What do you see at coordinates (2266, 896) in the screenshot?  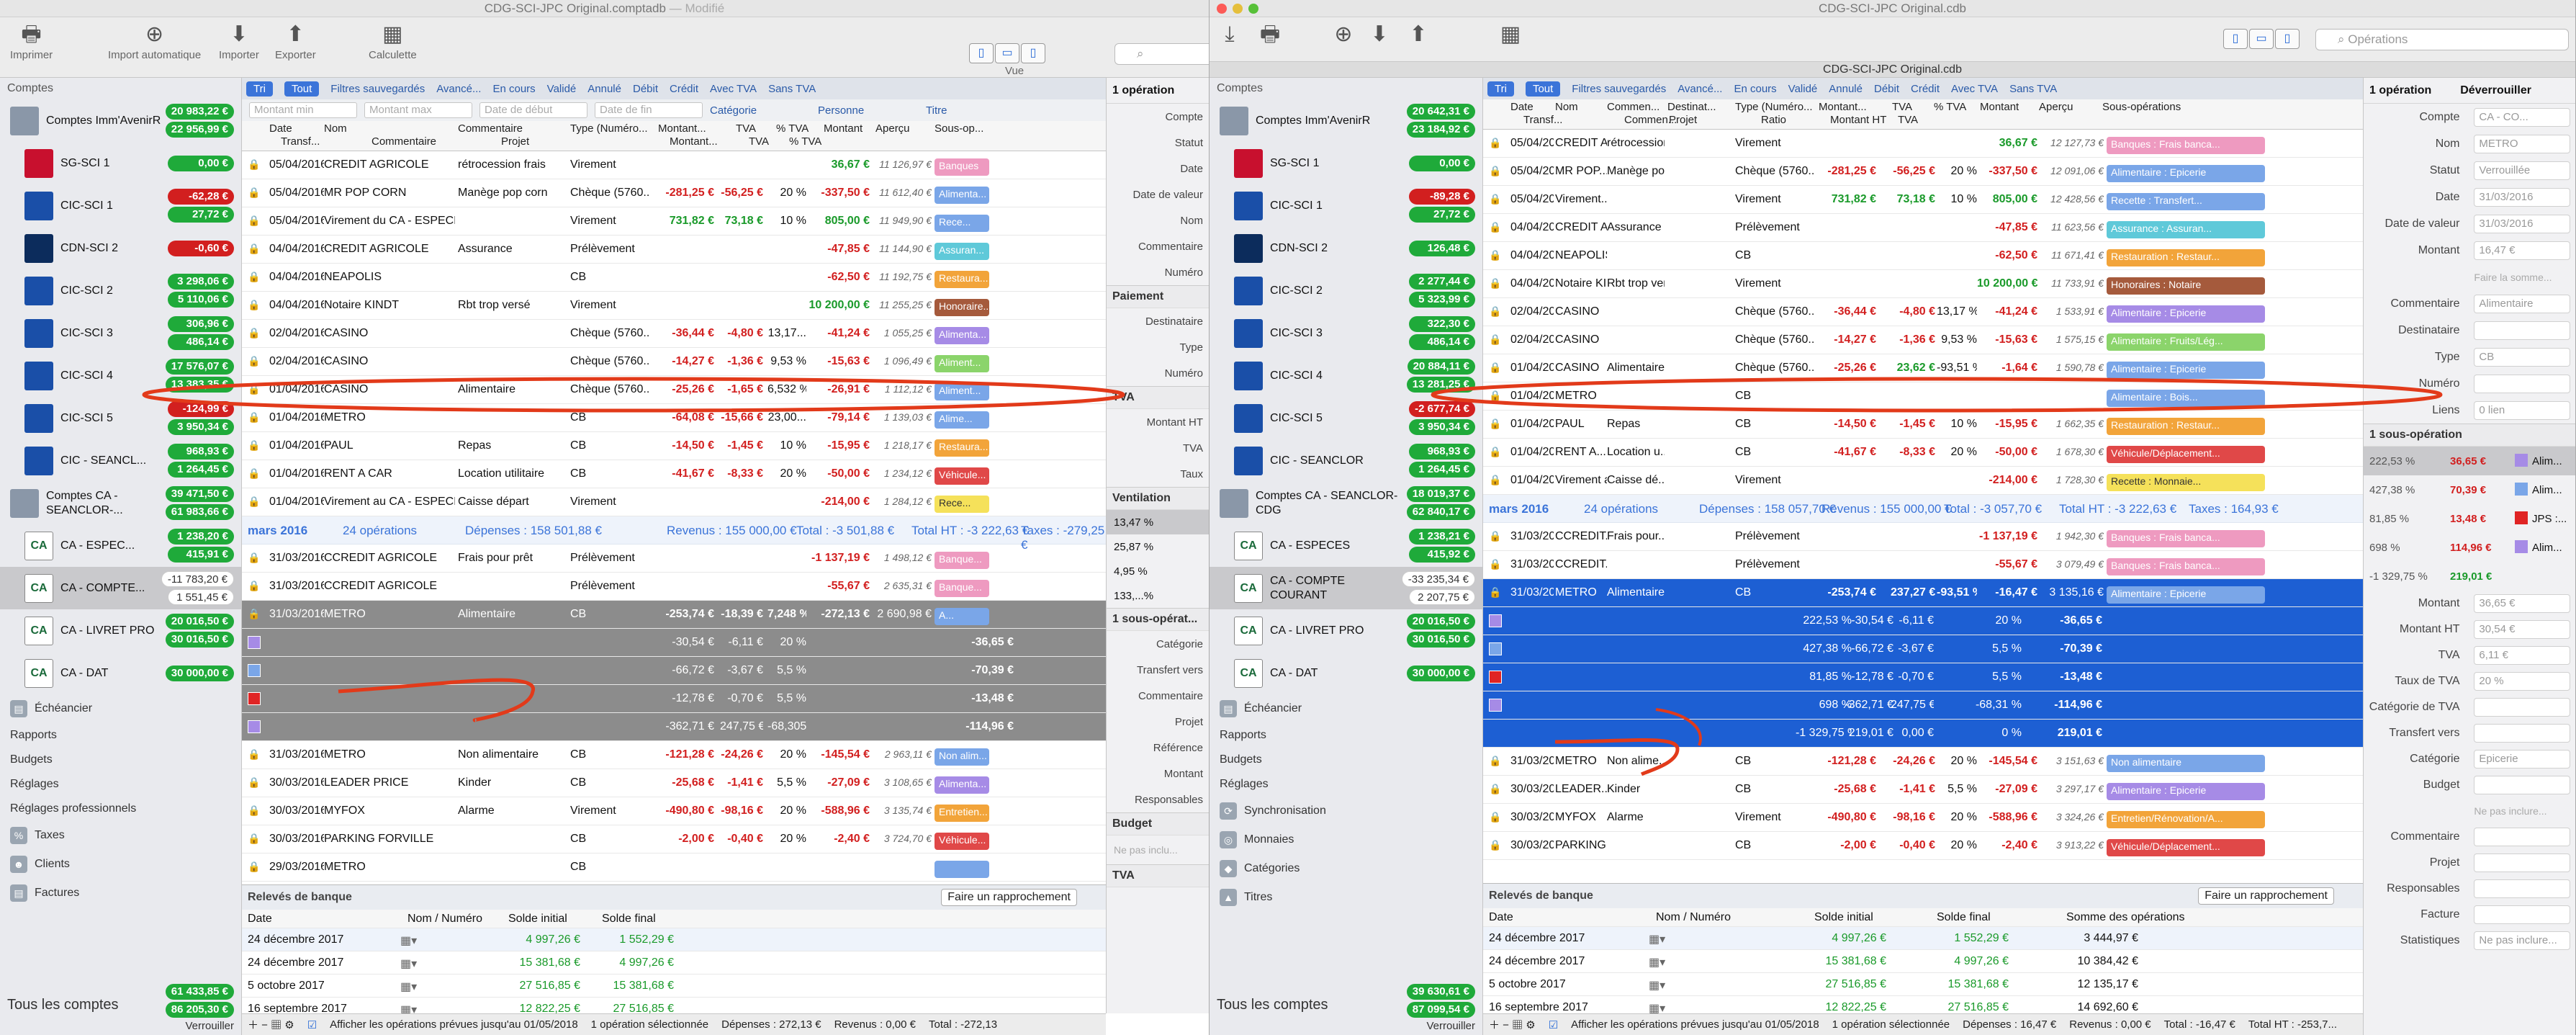 I see `reconcile-button: Faire un rapprochement` at bounding box center [2266, 896].